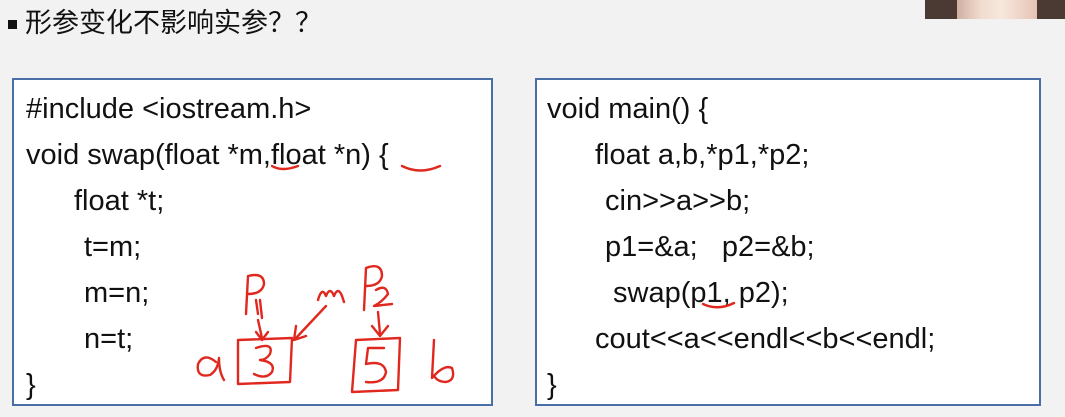  What do you see at coordinates (995, 9) in the screenshot?
I see `webcam-thumbnail` at bounding box center [995, 9].